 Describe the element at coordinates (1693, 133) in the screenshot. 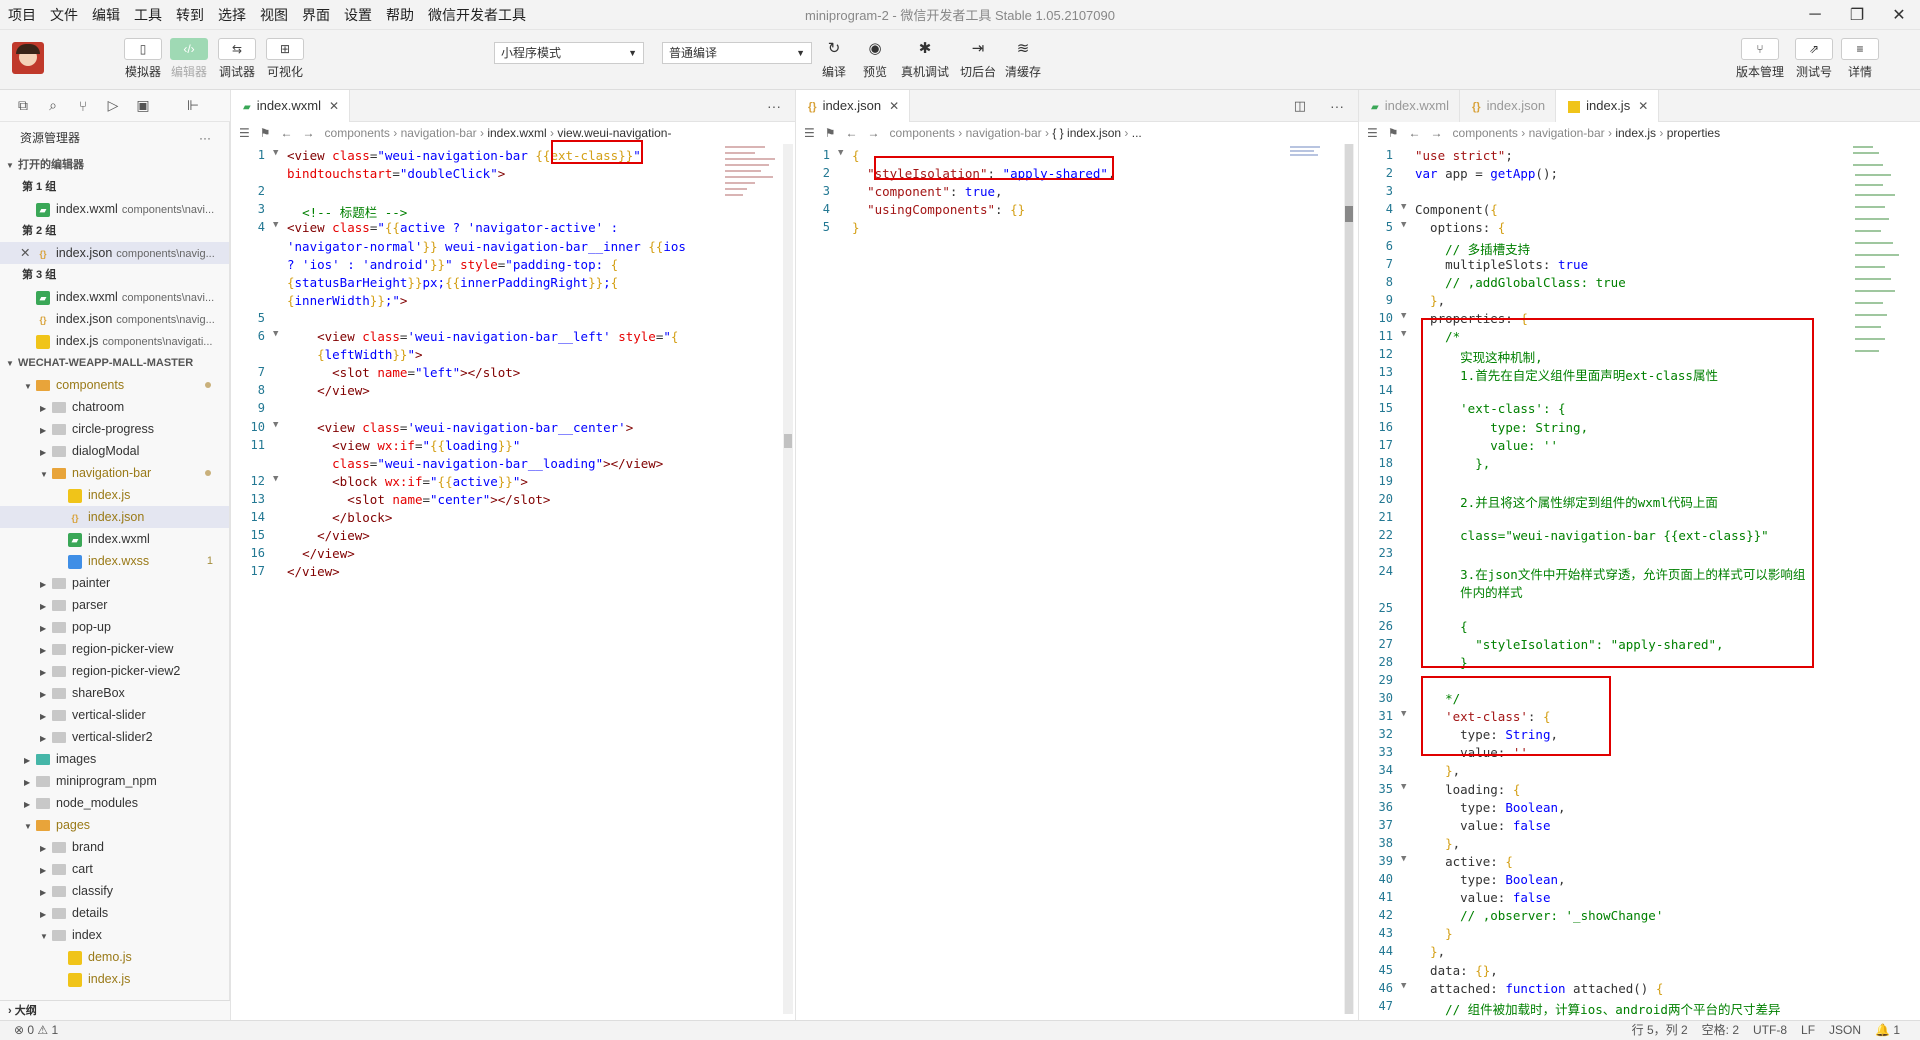

I see `breadcrumb-item: properties` at that location.